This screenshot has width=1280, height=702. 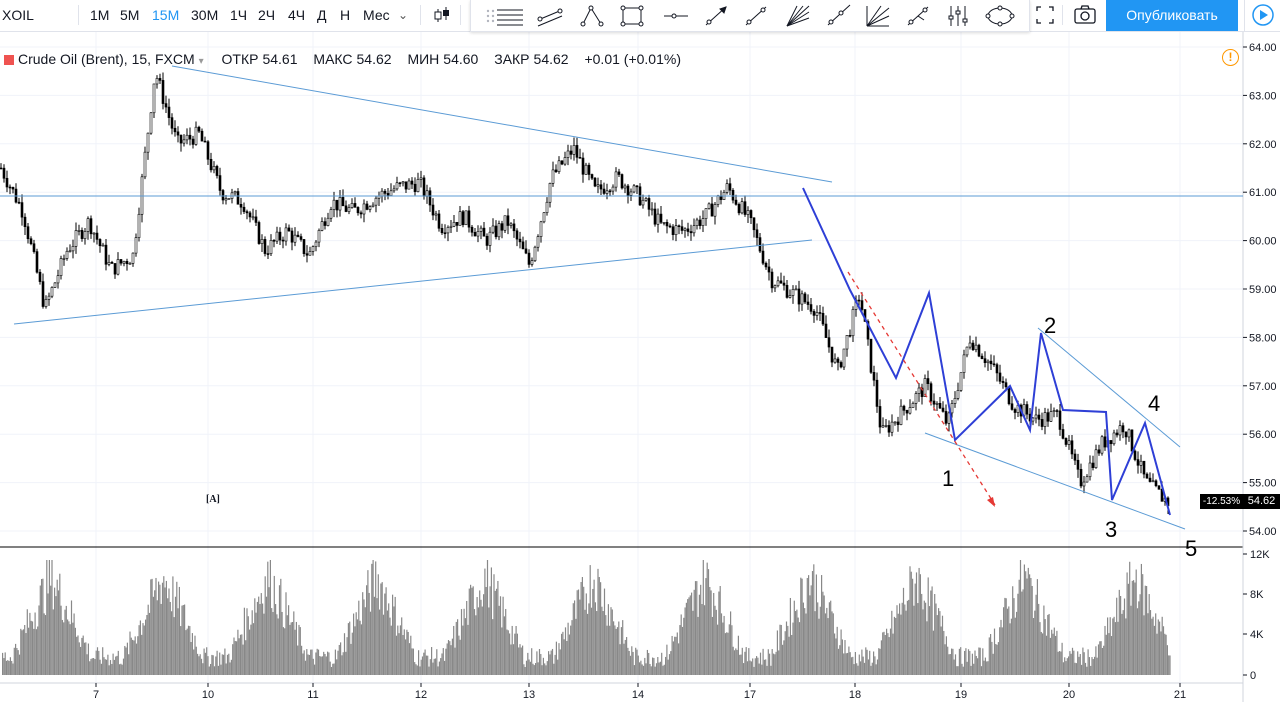 I want to click on warning-icon: !, so click(x=1230, y=57).